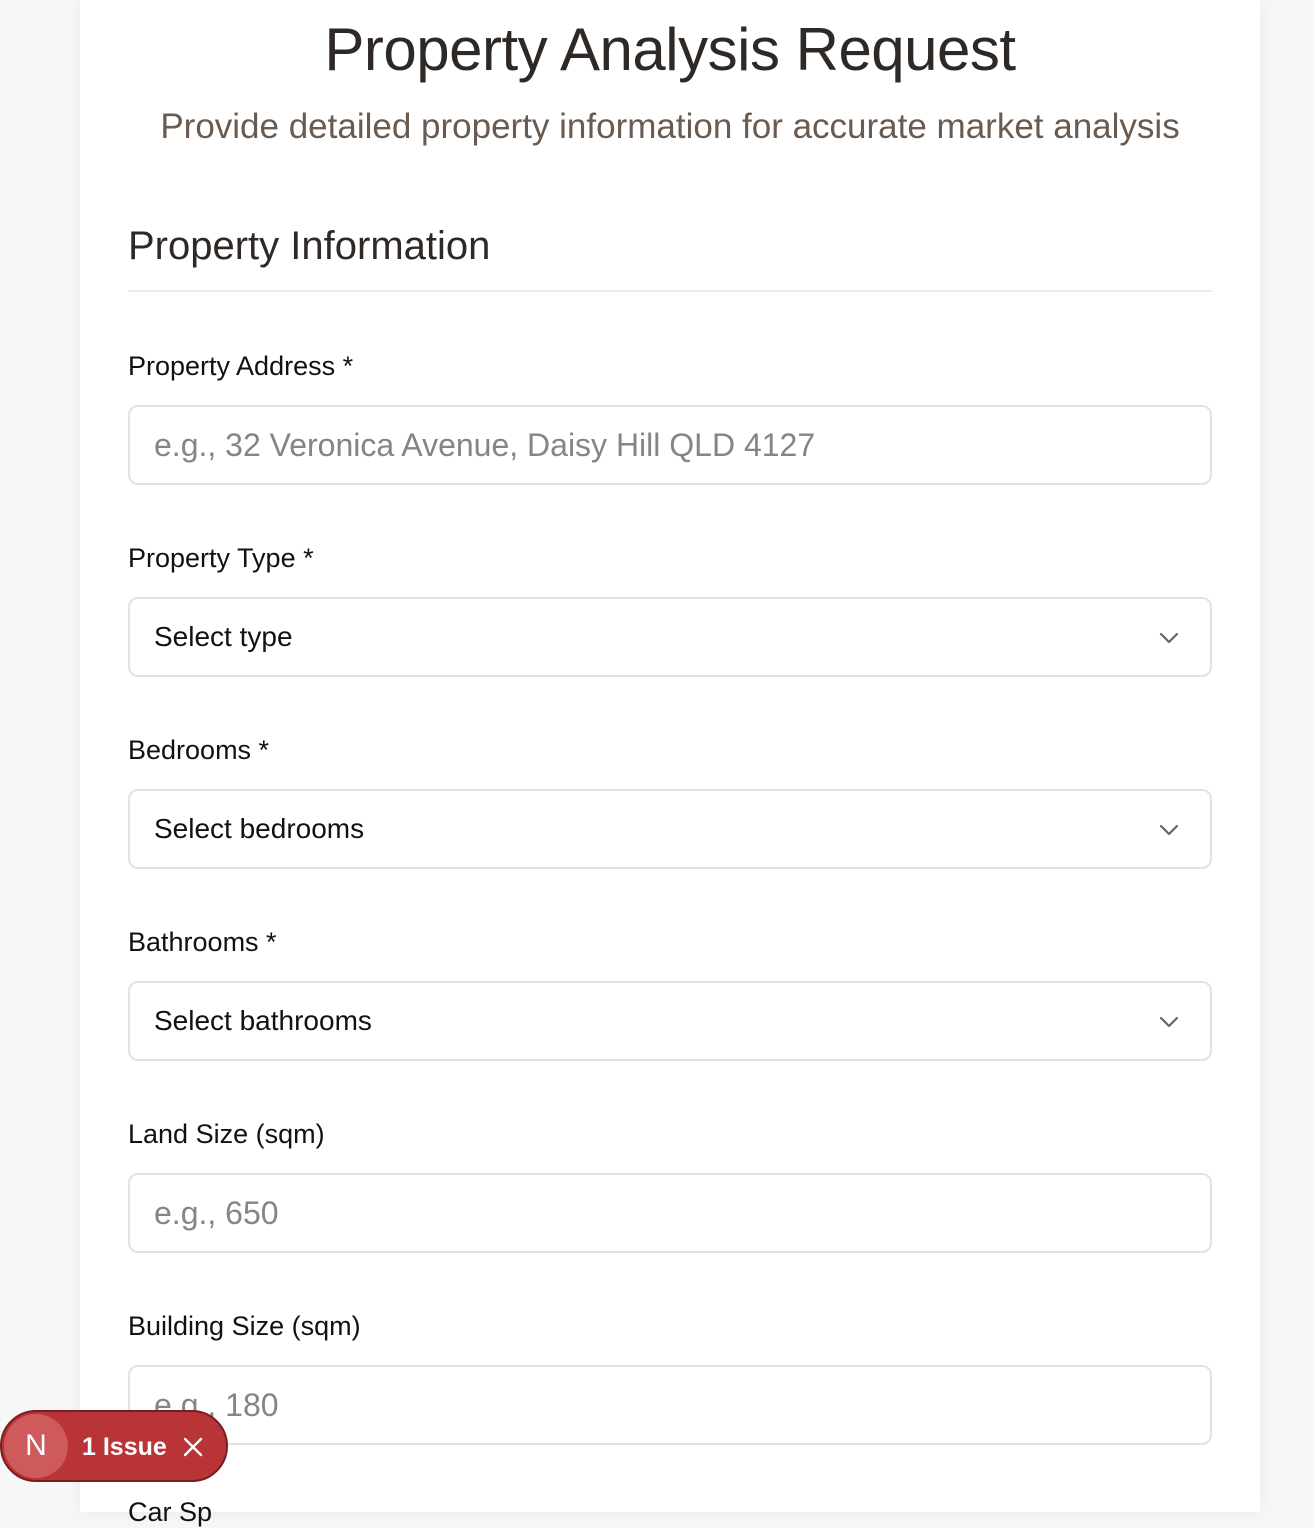 The width and height of the screenshot is (1314, 1528). Describe the element at coordinates (36, 1446) in the screenshot. I see `next-logo-icon: N` at that location.